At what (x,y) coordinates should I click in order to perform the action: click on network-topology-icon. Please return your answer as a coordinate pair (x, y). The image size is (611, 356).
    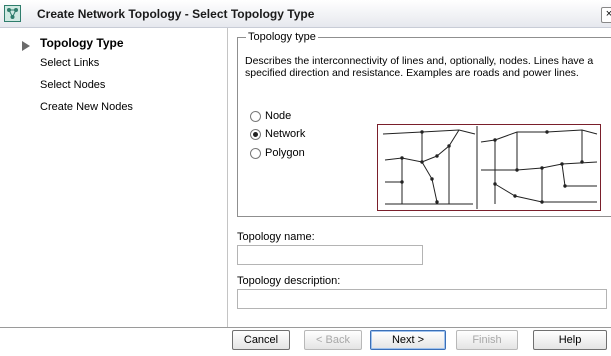
    Looking at the image, I should click on (12, 13).